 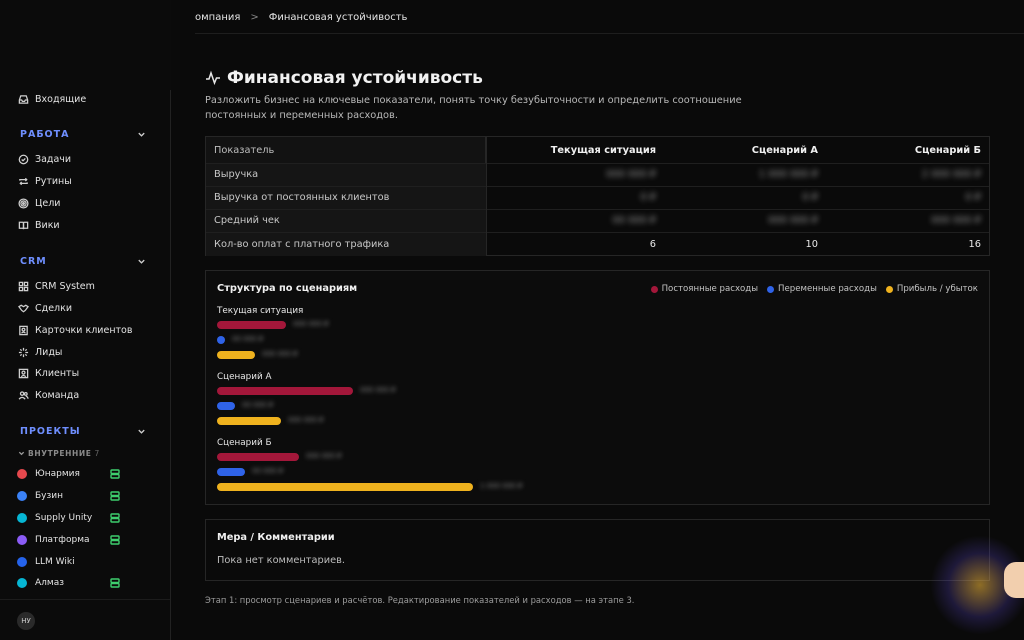 I want to click on sidebar-item-team: Команда, so click(x=48, y=395).